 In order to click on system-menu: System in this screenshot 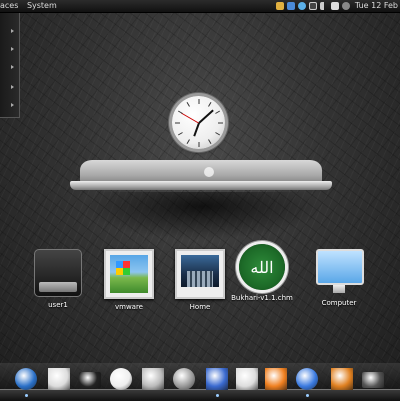, I will do `click(42, 5)`.